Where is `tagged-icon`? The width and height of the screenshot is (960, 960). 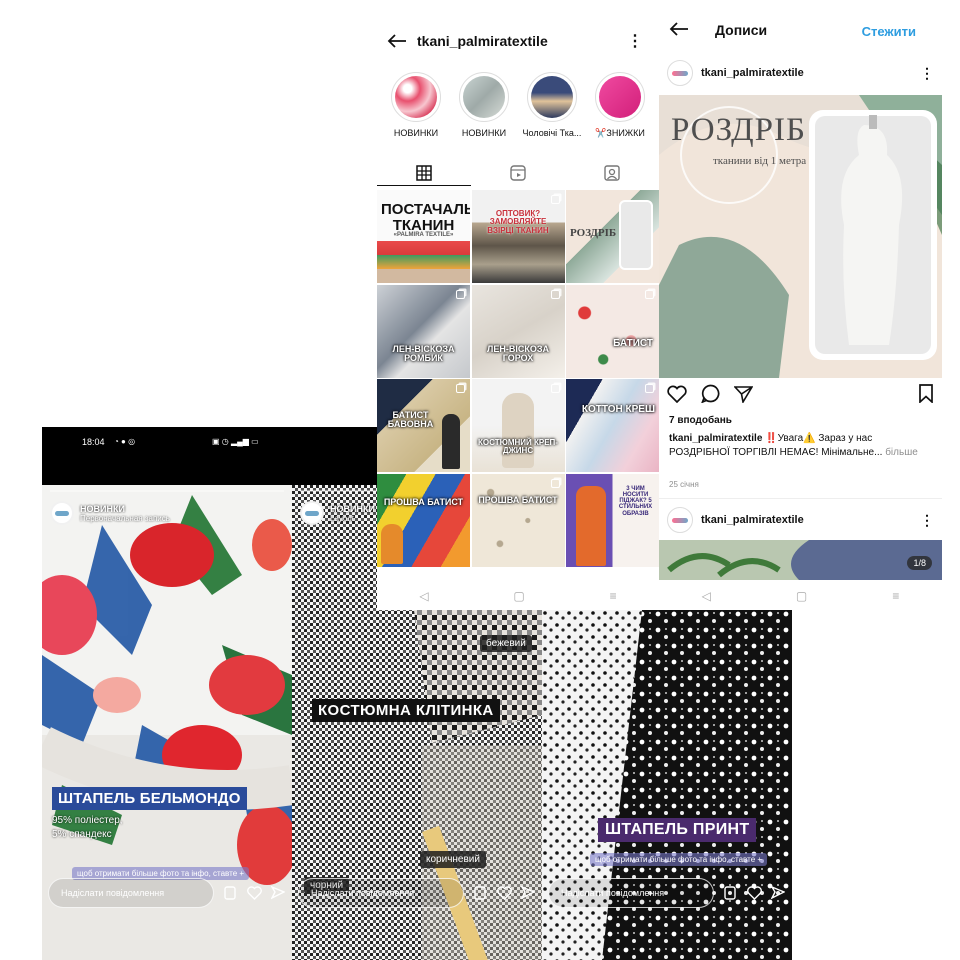
tagged-icon is located at coordinates (612, 173).